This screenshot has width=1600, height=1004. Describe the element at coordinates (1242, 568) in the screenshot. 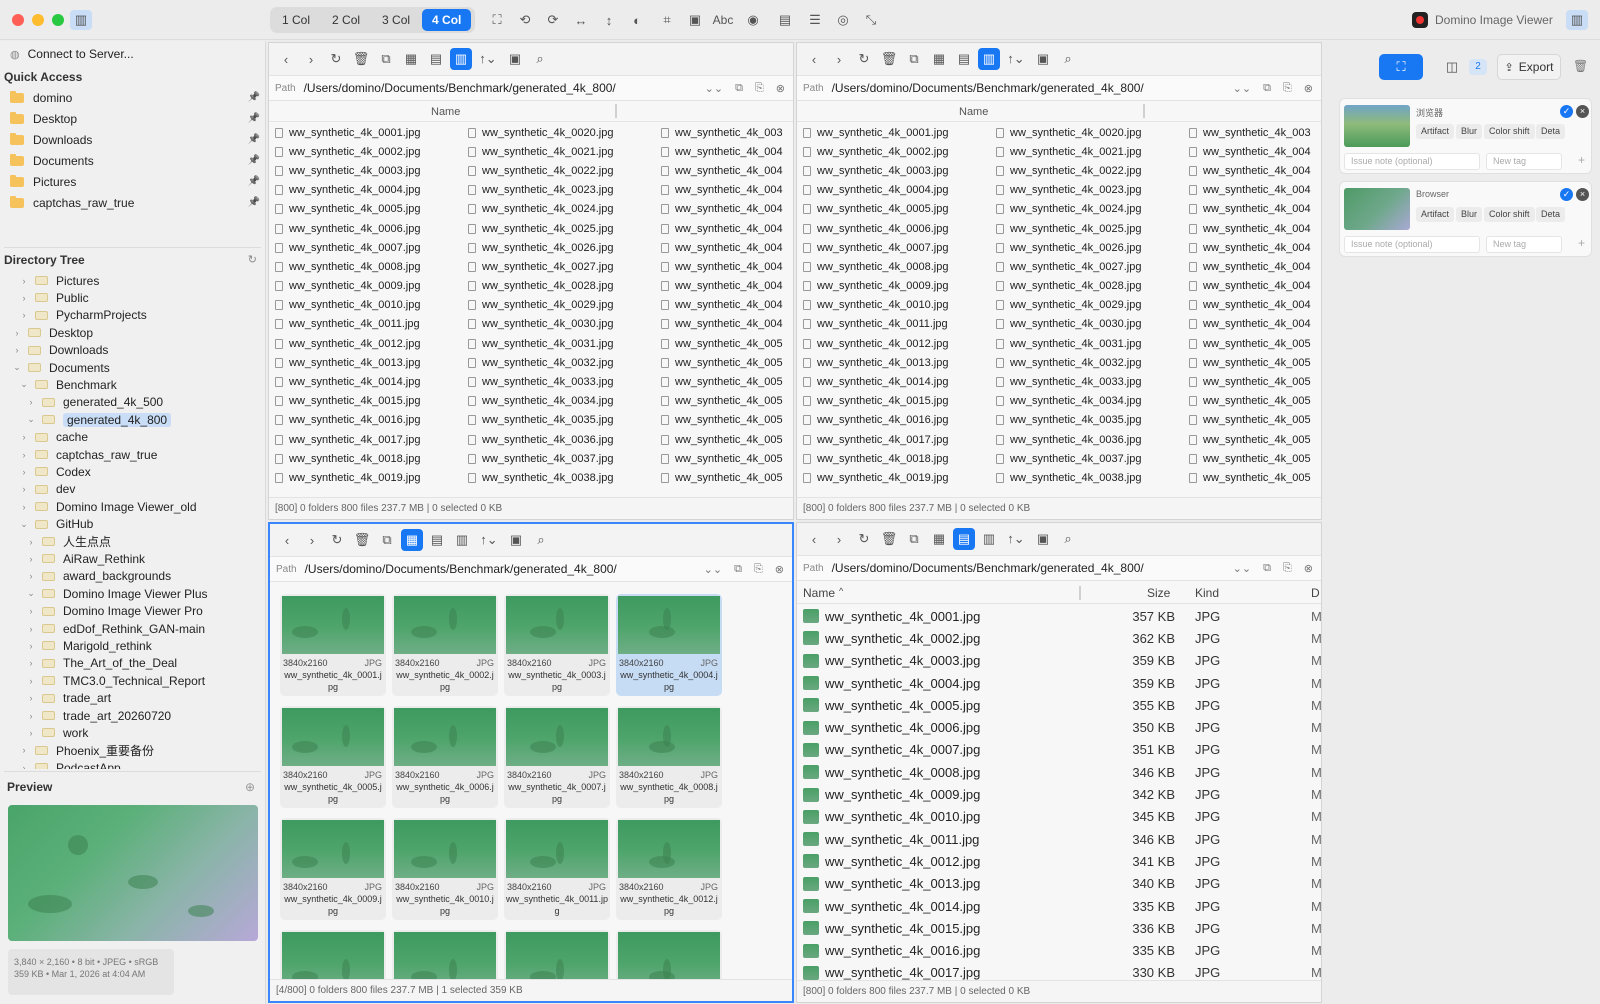

I see `path-dropdown-icon: ⌄⌄` at that location.